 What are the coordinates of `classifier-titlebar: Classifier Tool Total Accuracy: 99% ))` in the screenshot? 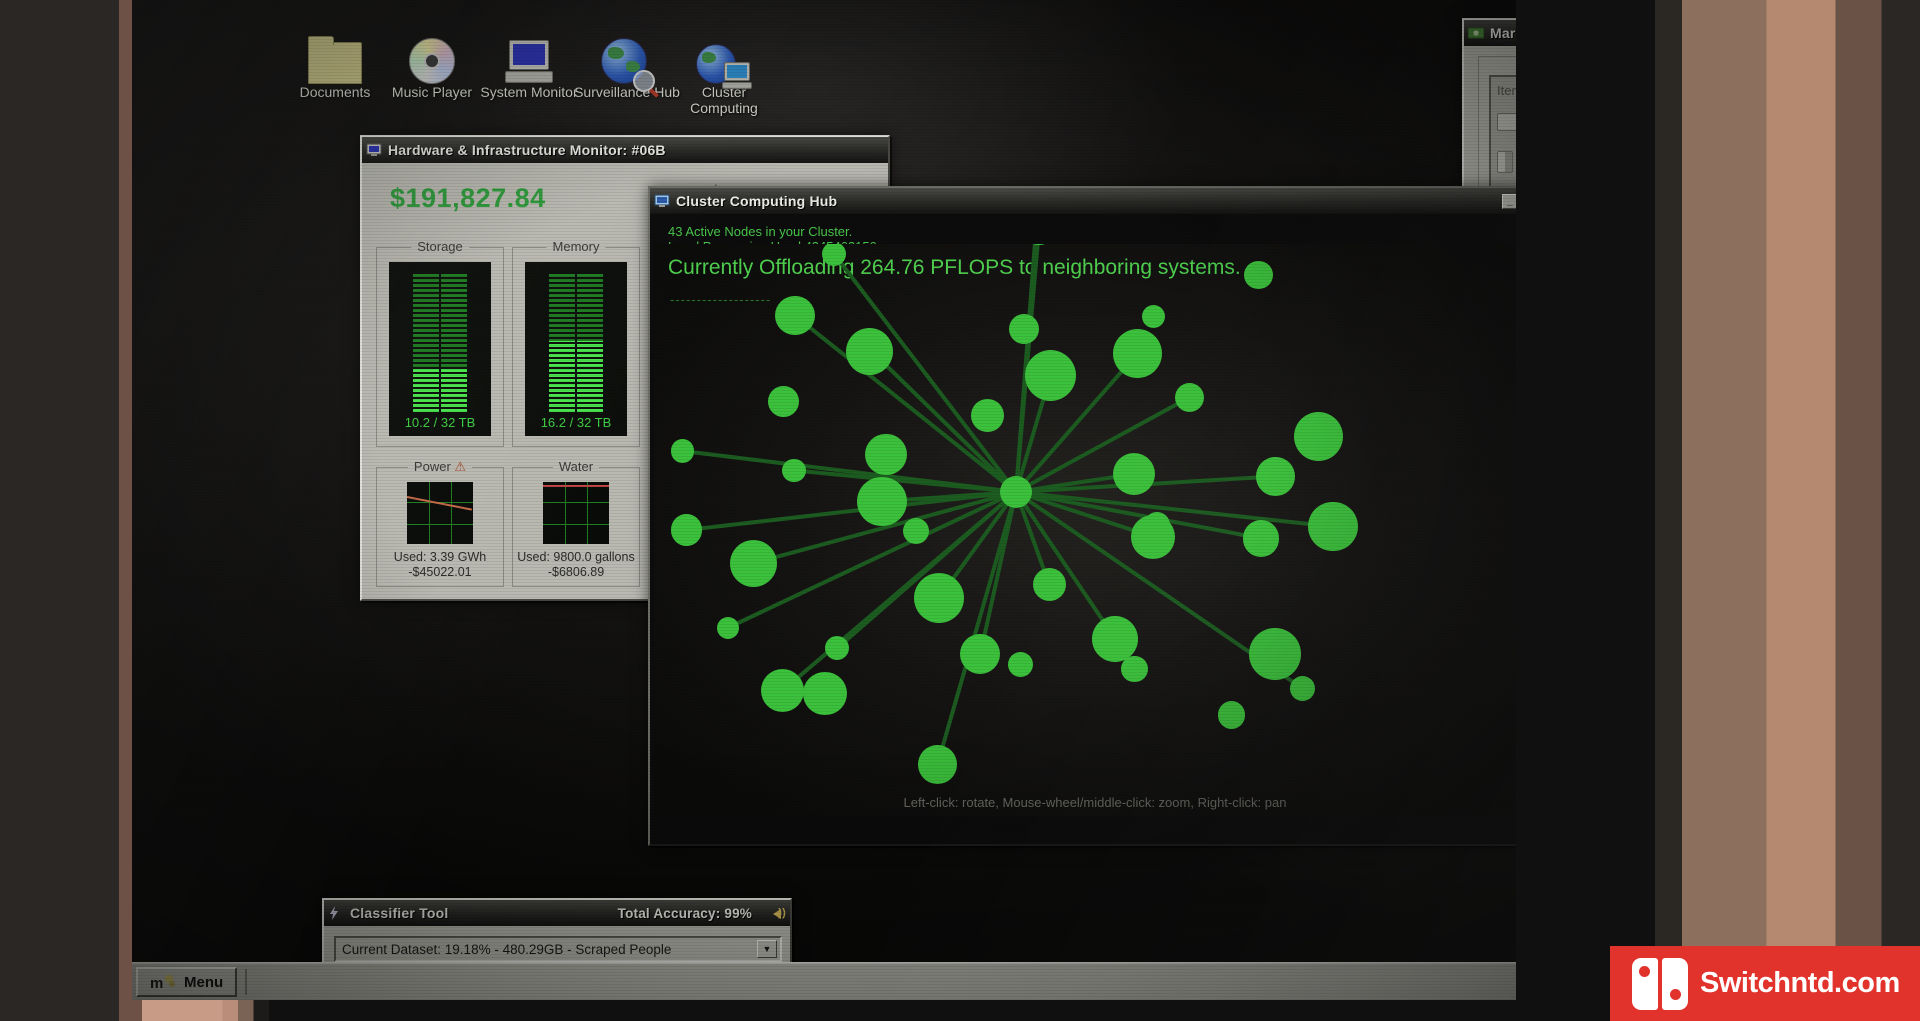 It's located at (557, 913).